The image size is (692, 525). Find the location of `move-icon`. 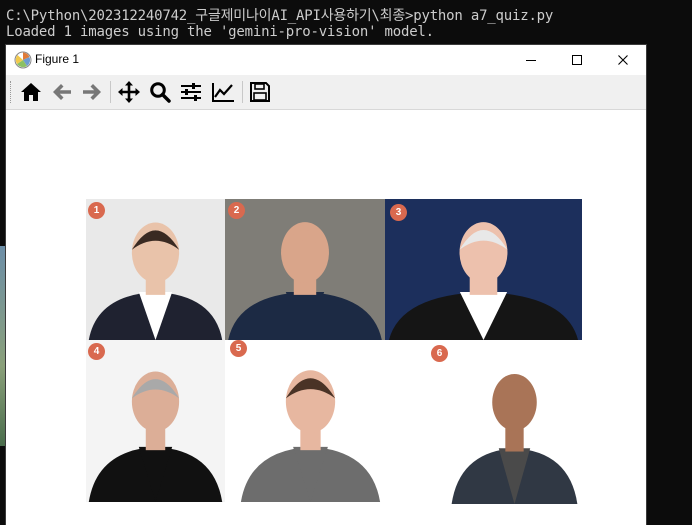

move-icon is located at coordinates (129, 92).